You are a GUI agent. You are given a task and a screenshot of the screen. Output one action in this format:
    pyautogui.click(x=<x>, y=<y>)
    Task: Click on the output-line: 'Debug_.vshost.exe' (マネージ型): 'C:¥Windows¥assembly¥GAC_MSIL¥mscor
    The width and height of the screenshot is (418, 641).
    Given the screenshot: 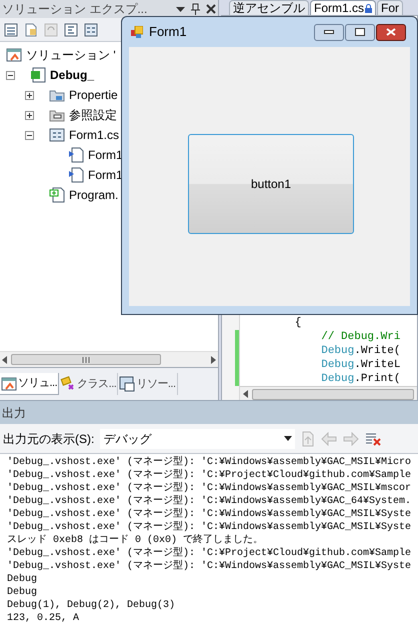 What is the action you would take?
    pyautogui.click(x=209, y=488)
    